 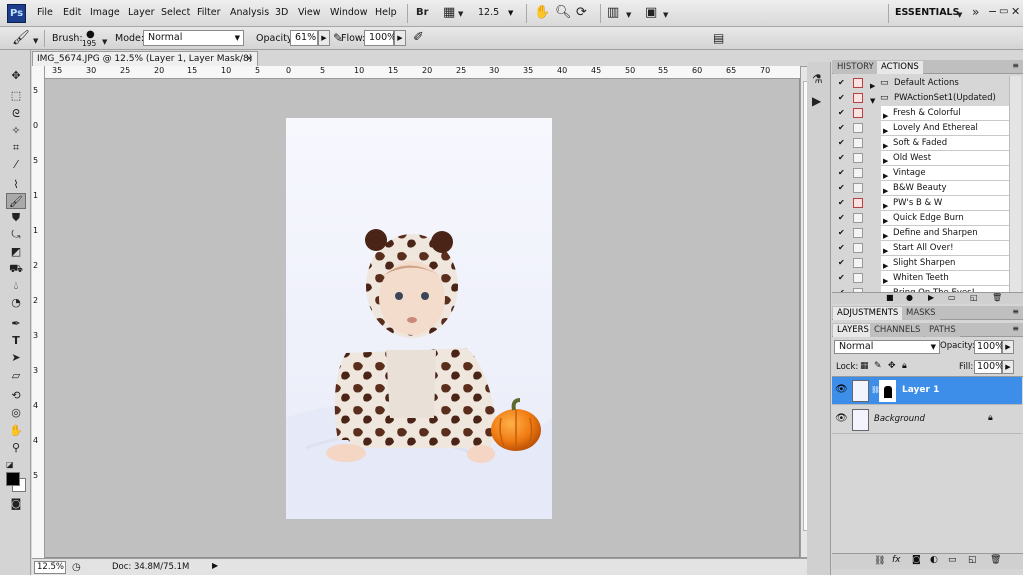 What do you see at coordinates (816, 101) in the screenshot?
I see `actions-panel-icon: ▶` at bounding box center [816, 101].